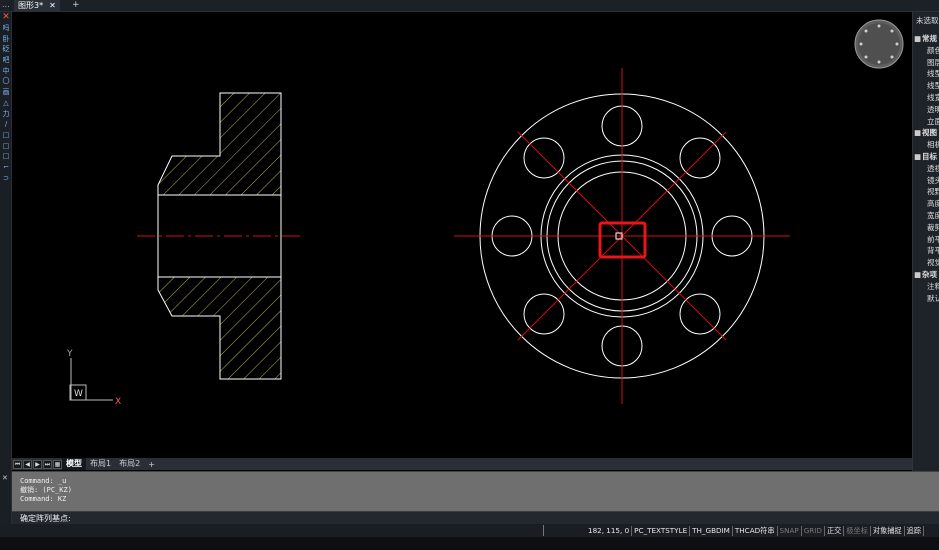  I want to click on hatch-bottom, so click(219, 328).